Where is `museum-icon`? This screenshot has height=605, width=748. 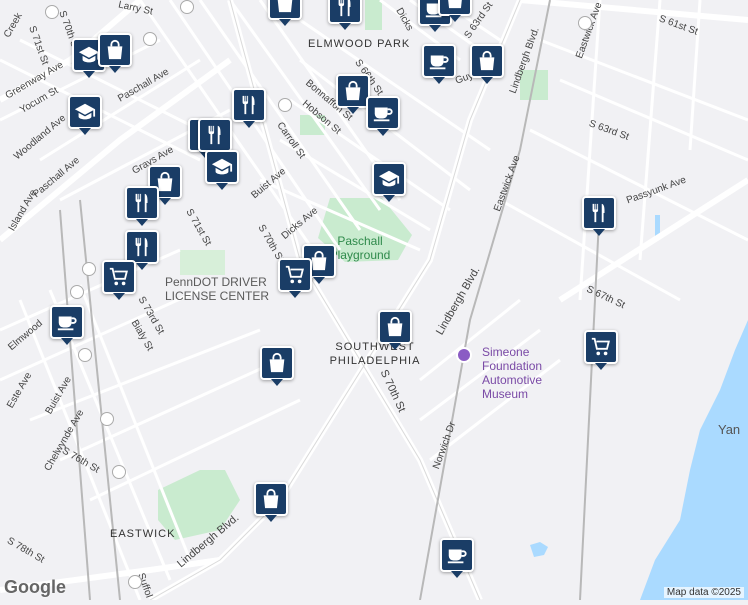
museum-icon is located at coordinates (464, 355).